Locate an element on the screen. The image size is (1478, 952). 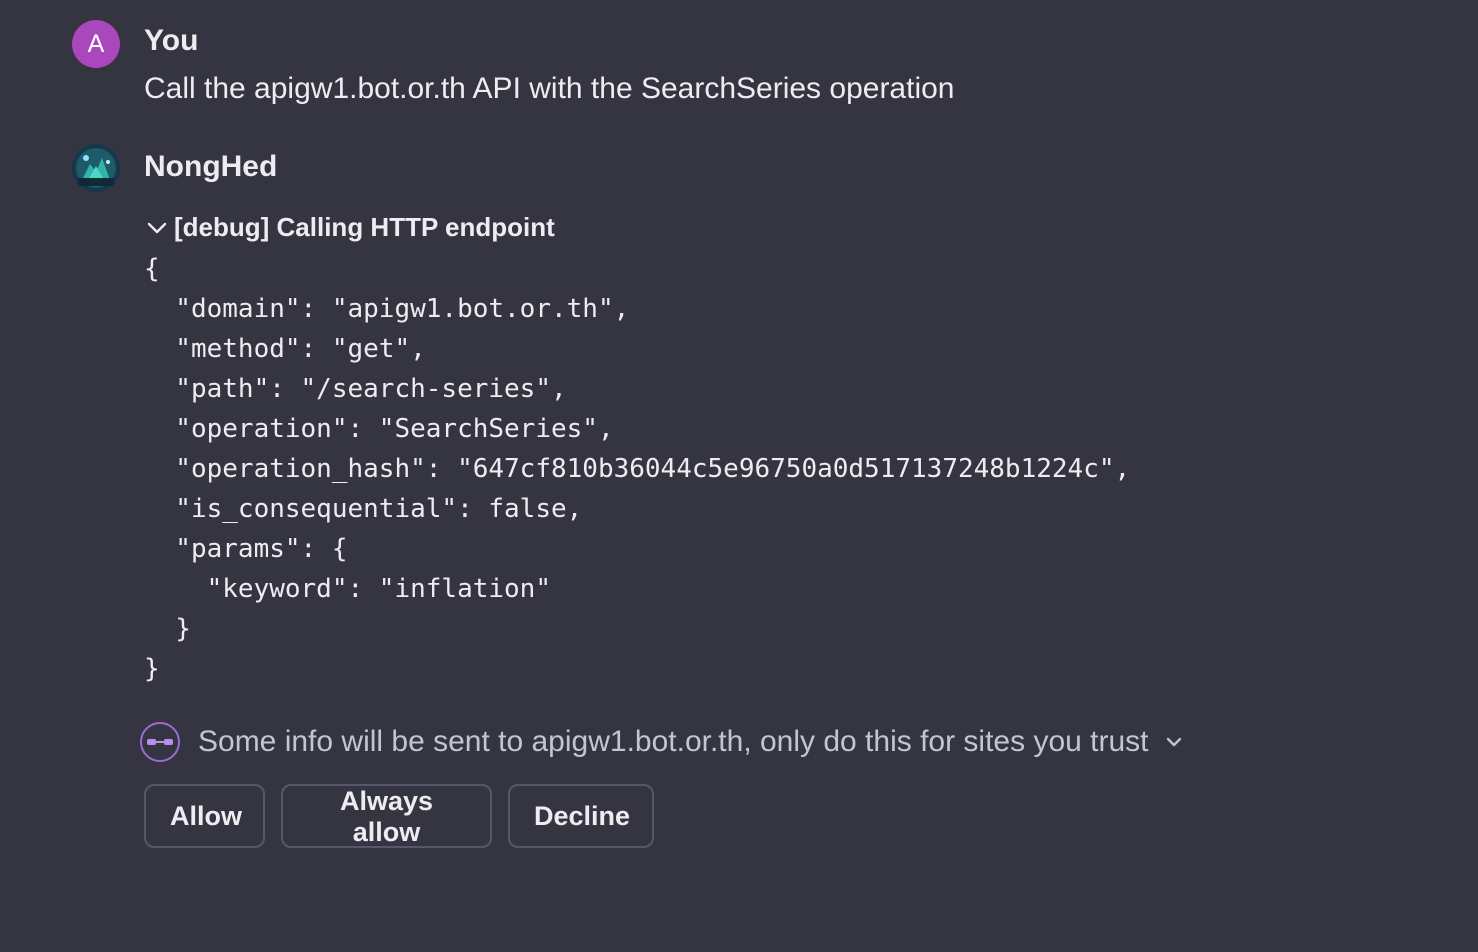
code-line: "domain": "apigw1.bot.or.th", is located at coordinates (387, 309).